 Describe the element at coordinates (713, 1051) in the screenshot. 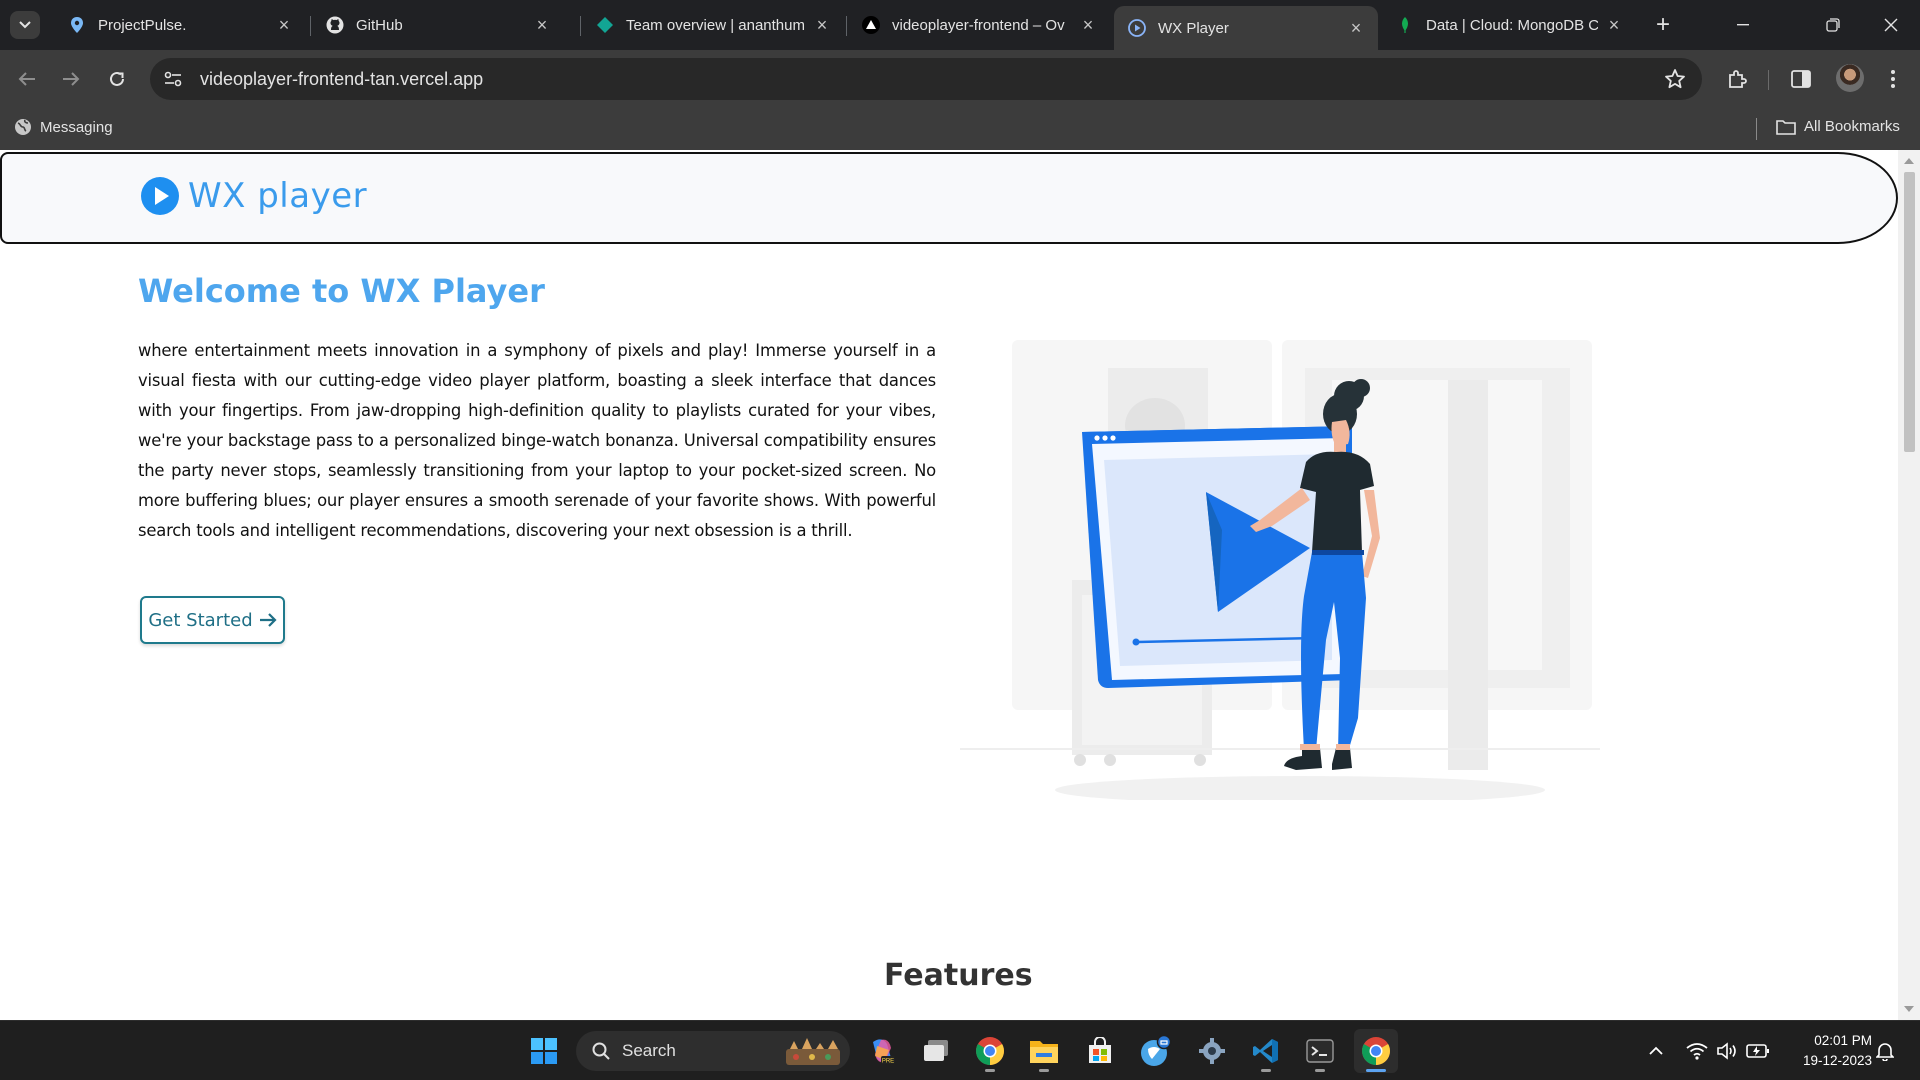

I see `taskbar-search: Search` at that location.